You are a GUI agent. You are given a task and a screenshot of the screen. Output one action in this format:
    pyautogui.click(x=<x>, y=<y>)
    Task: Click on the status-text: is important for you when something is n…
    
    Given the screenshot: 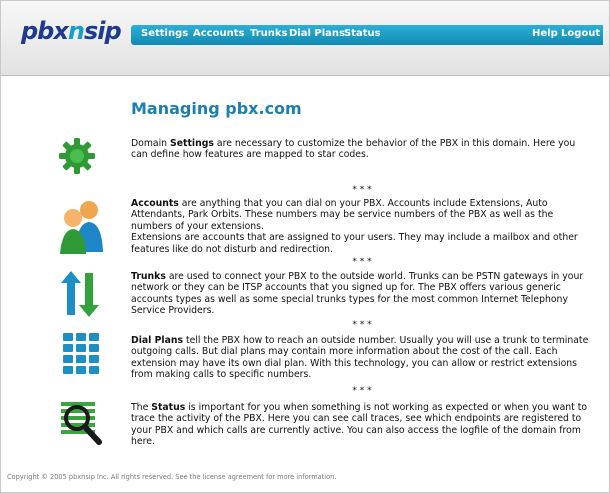 What is the action you would take?
    pyautogui.click(x=359, y=425)
    